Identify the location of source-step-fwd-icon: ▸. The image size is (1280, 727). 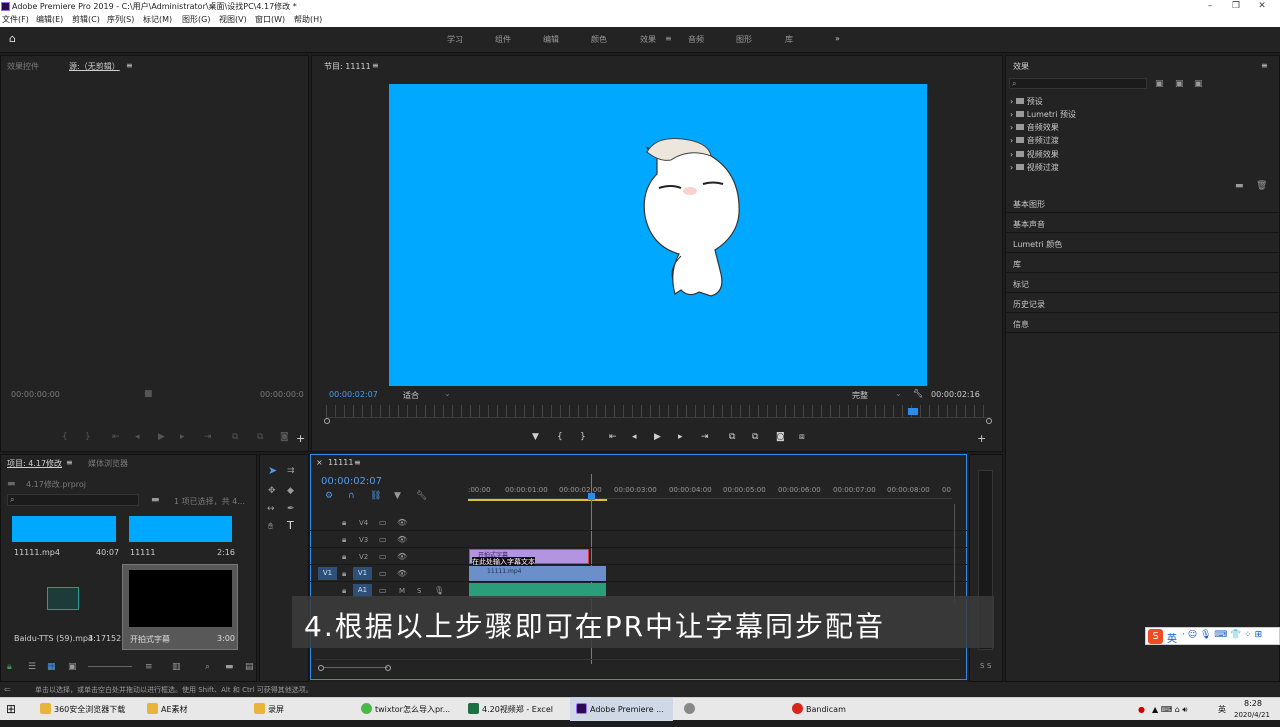
(182, 437).